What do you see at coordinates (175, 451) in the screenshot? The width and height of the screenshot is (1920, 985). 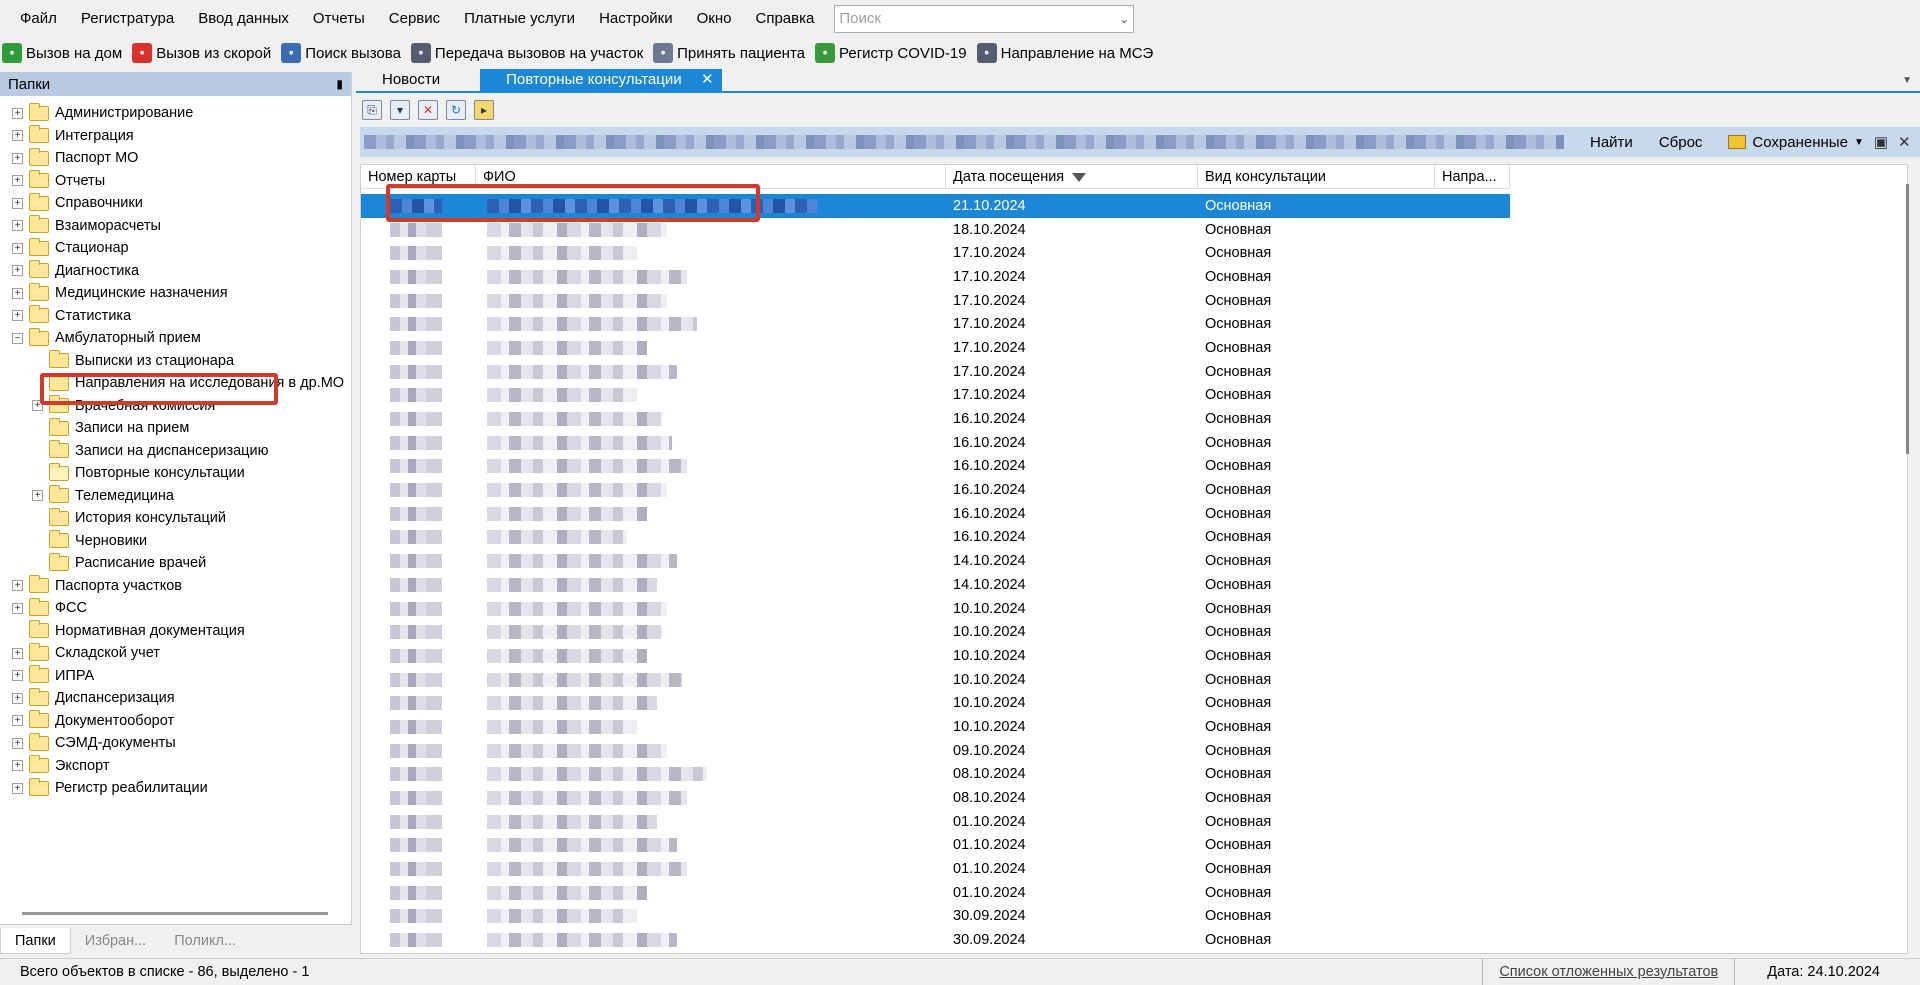 I see `tree-item: Записи на диспансеризацию` at bounding box center [175, 451].